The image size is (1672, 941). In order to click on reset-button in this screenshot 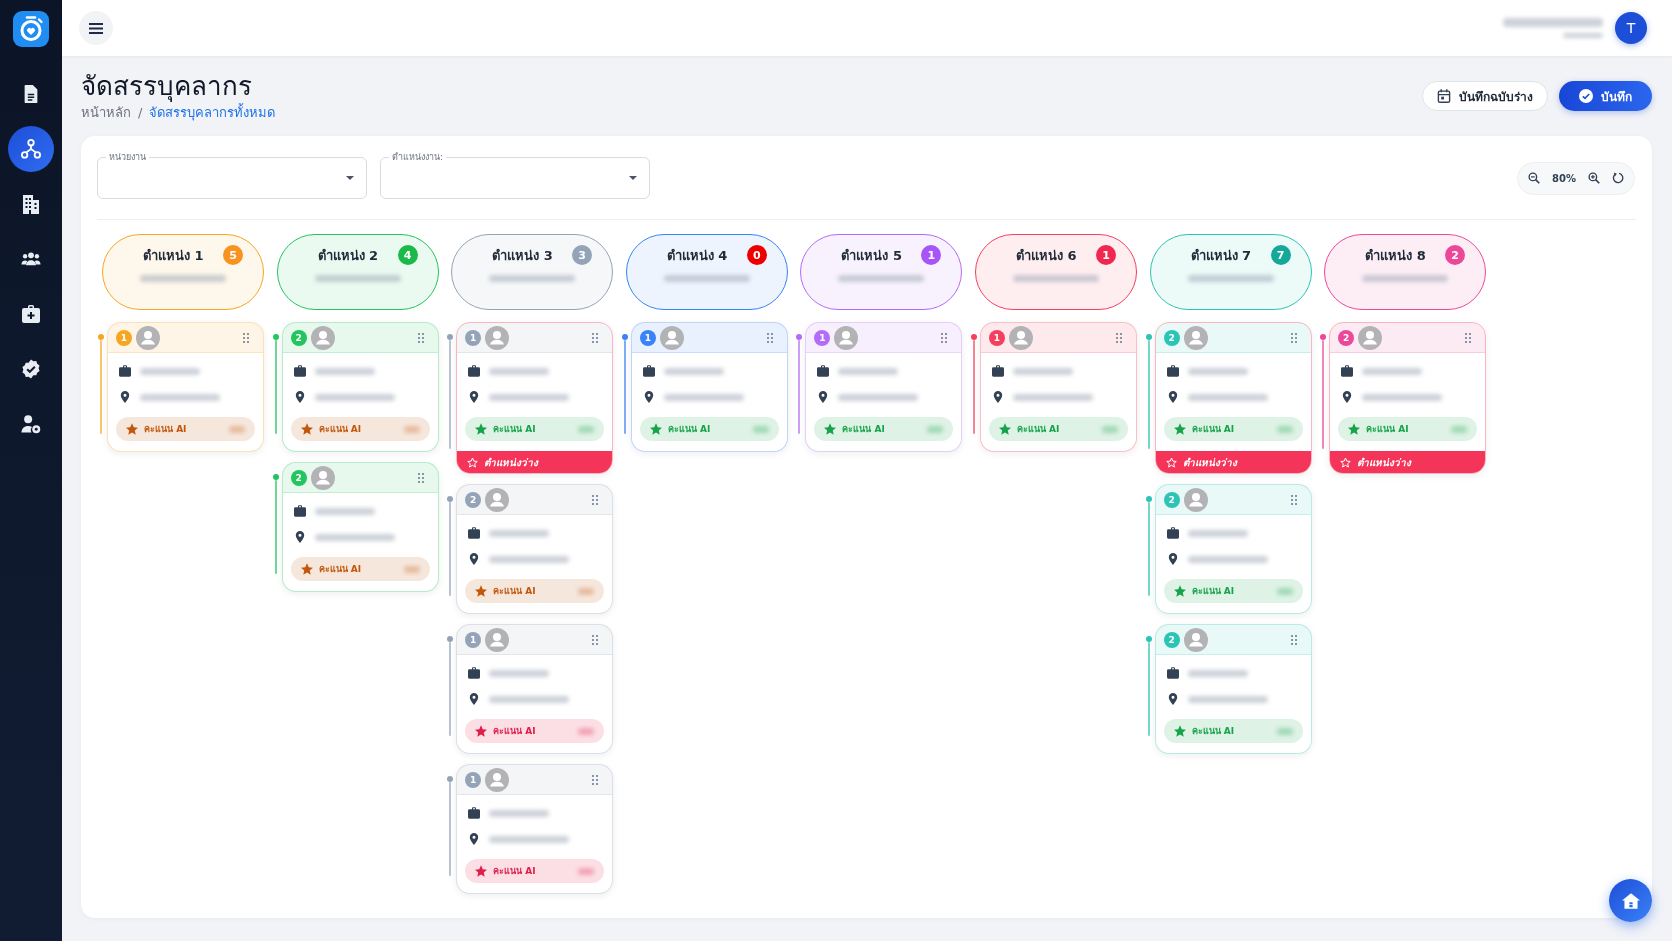, I will do `click(1618, 178)`.